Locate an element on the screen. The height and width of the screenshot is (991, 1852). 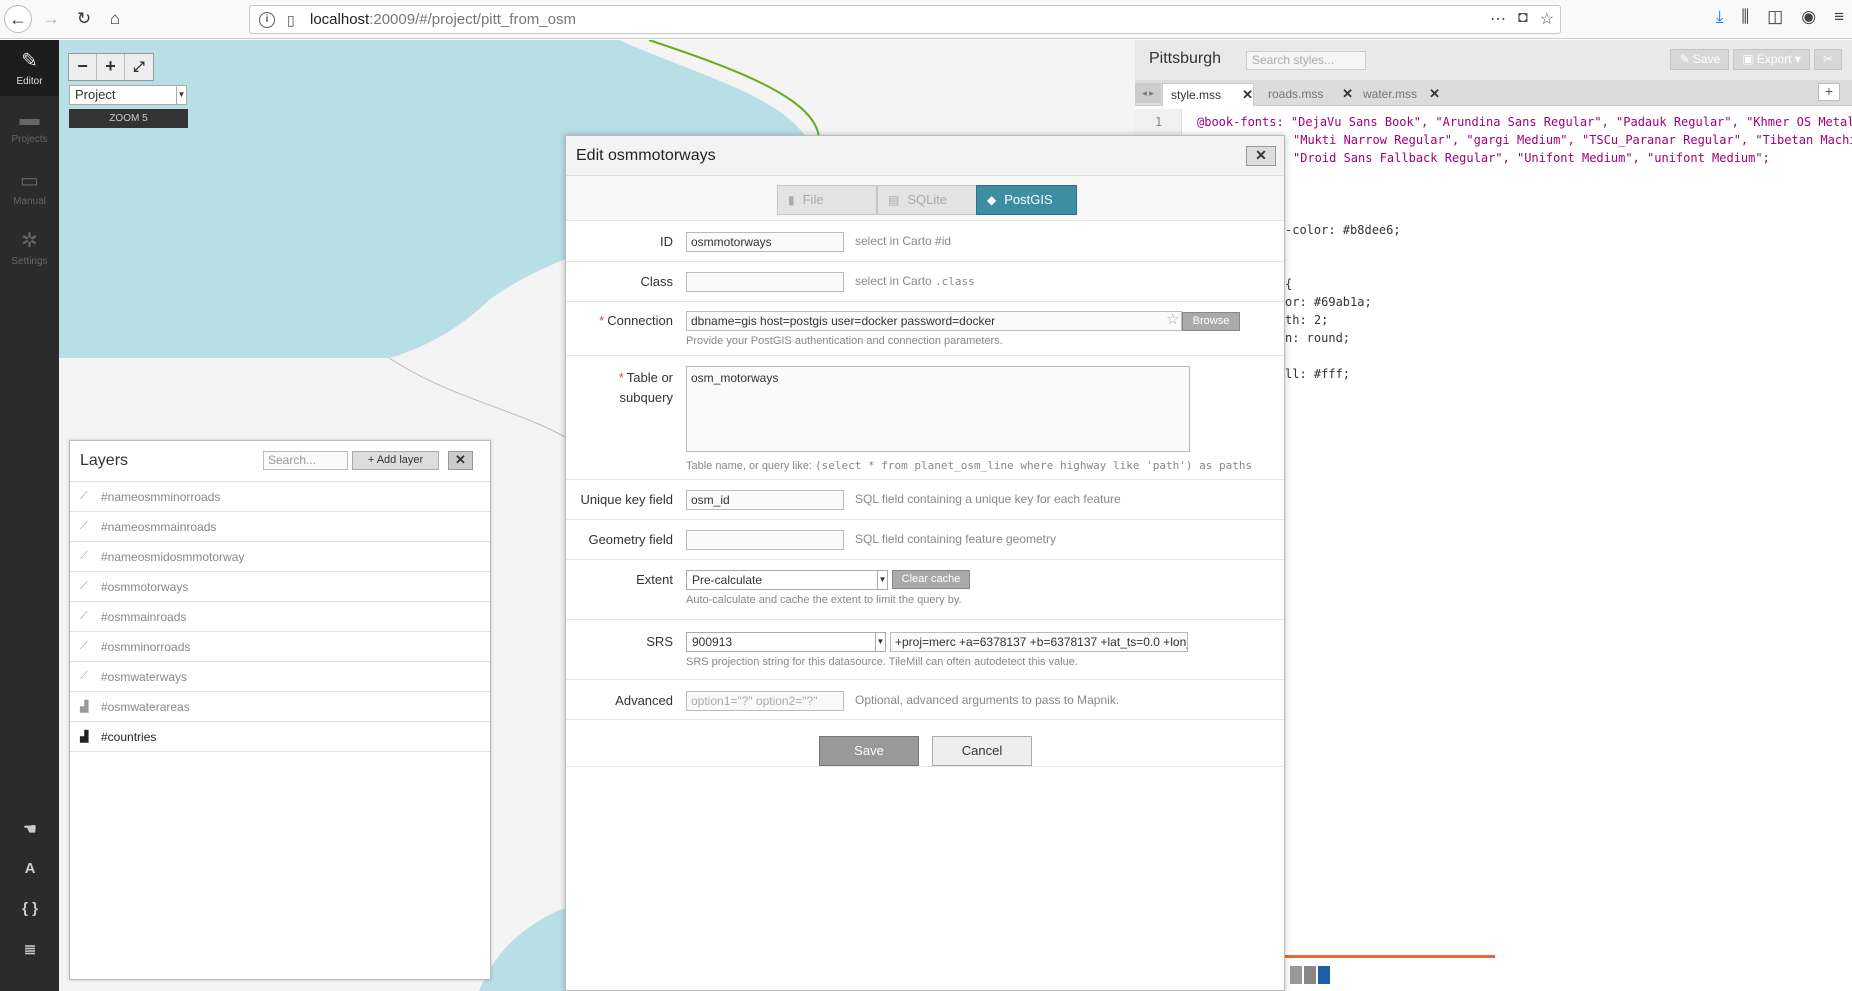
forward-button: → is located at coordinates (51, 19).